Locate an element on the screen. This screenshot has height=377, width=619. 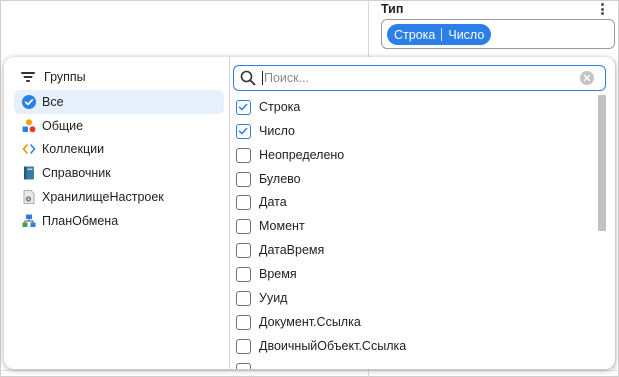
type-item-number: Число is located at coordinates (265, 131).